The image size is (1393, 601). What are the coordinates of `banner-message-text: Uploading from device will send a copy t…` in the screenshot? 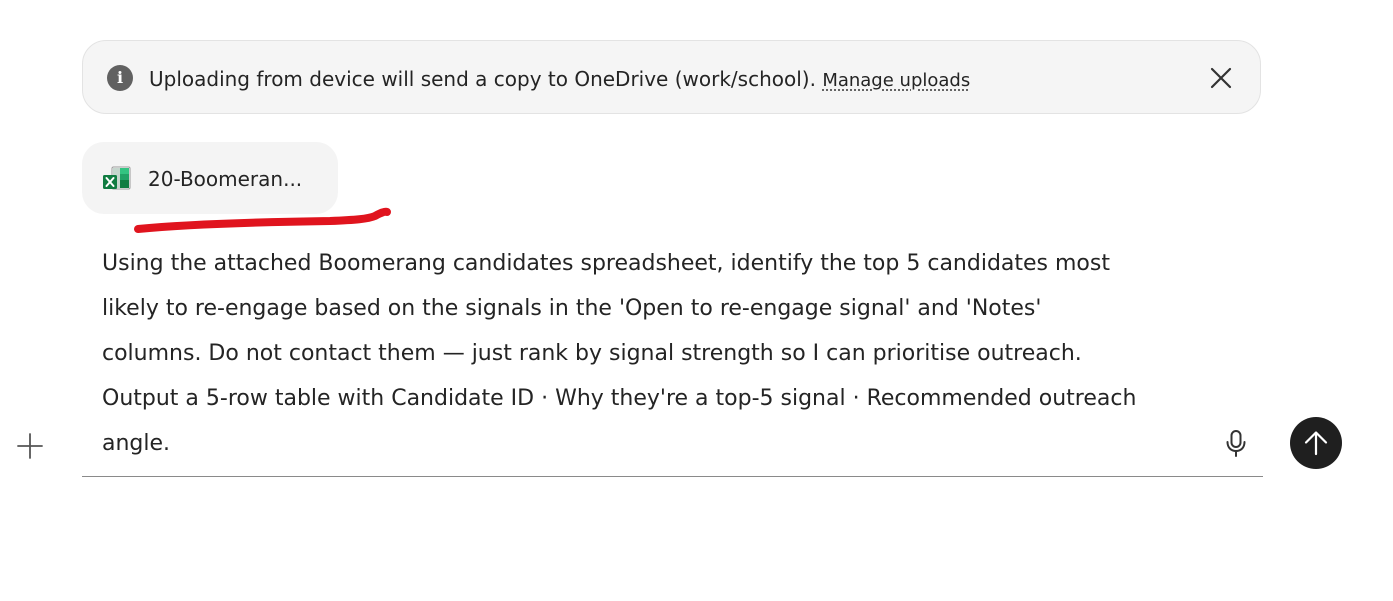 It's located at (482, 79).